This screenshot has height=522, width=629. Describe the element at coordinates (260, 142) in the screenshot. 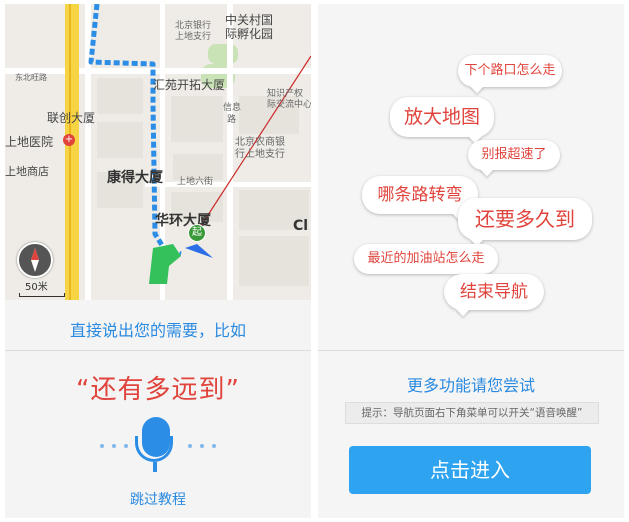

I see `map-label: 北京农商银` at that location.